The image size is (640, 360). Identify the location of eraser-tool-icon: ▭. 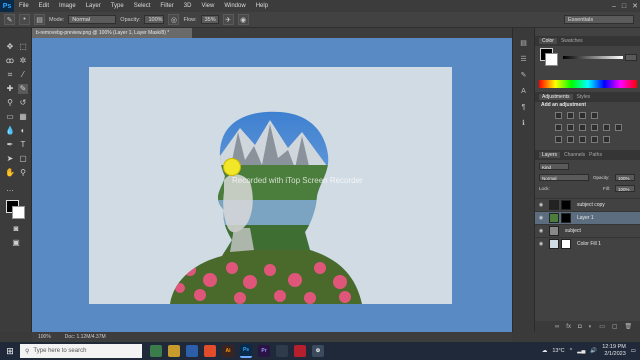
(10, 117).